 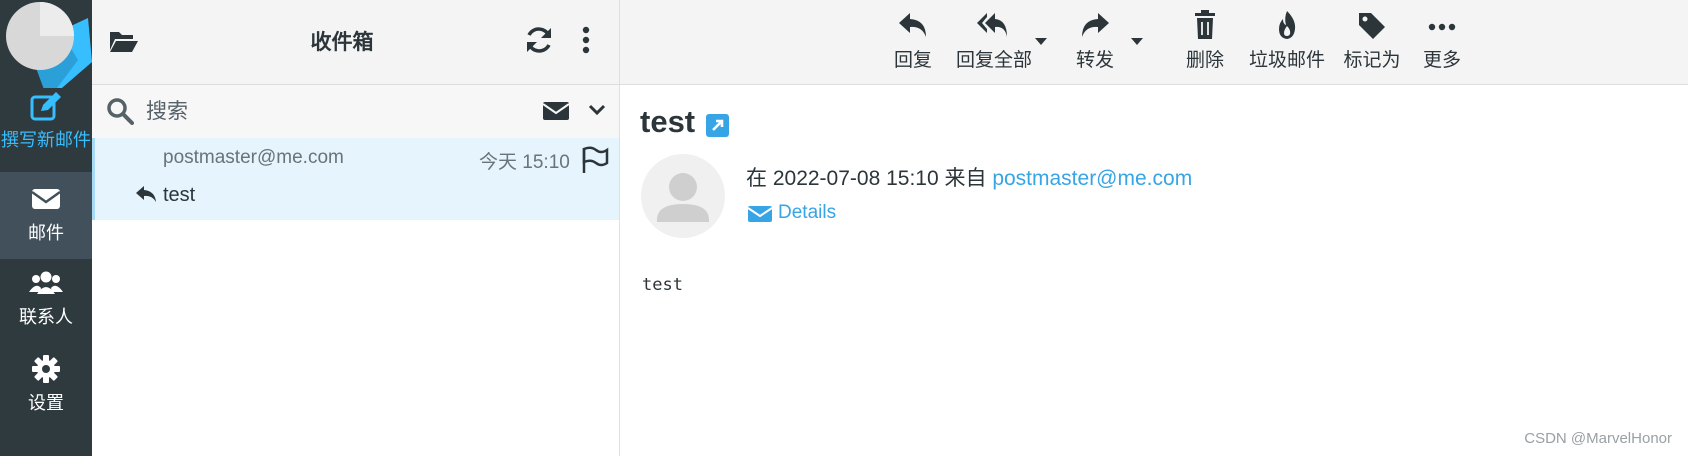 What do you see at coordinates (1287, 42) in the screenshot?
I see `junk-button: 垃圾邮件` at bounding box center [1287, 42].